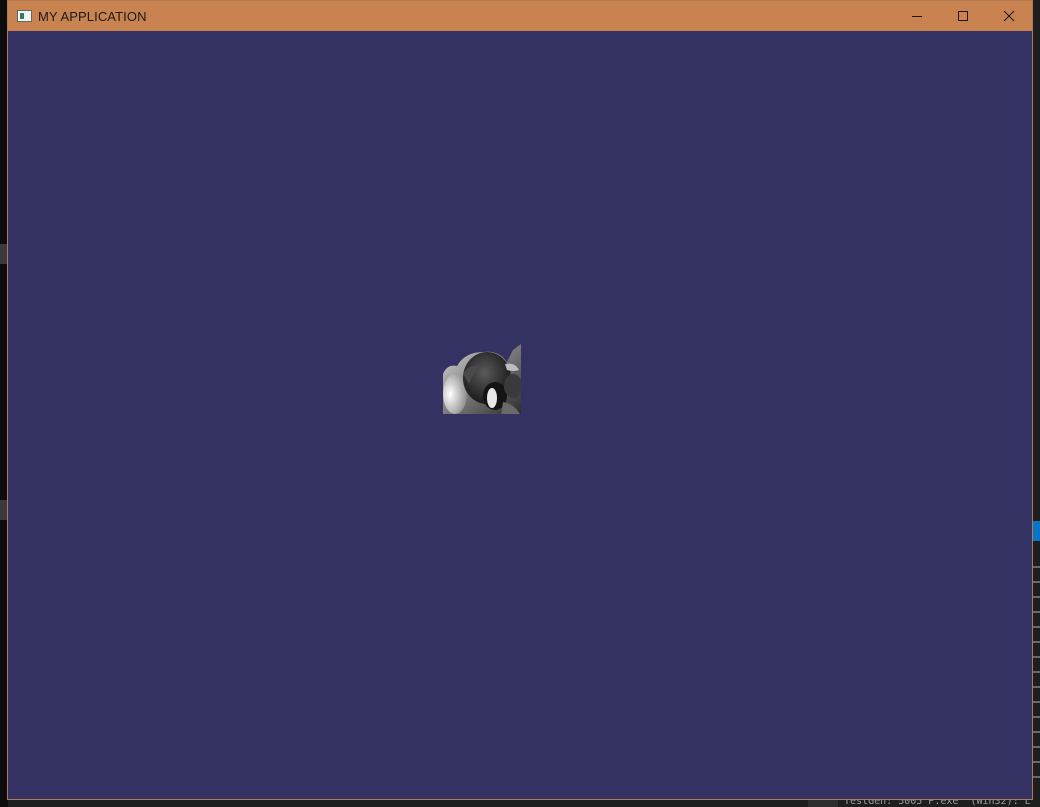  I want to click on window-title: MY APPLICATION, so click(92, 16).